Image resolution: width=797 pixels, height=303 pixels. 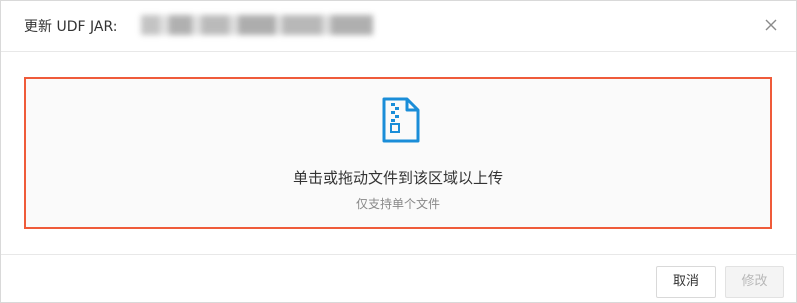 What do you see at coordinates (686, 282) in the screenshot?
I see `cancel-button: 取消` at bounding box center [686, 282].